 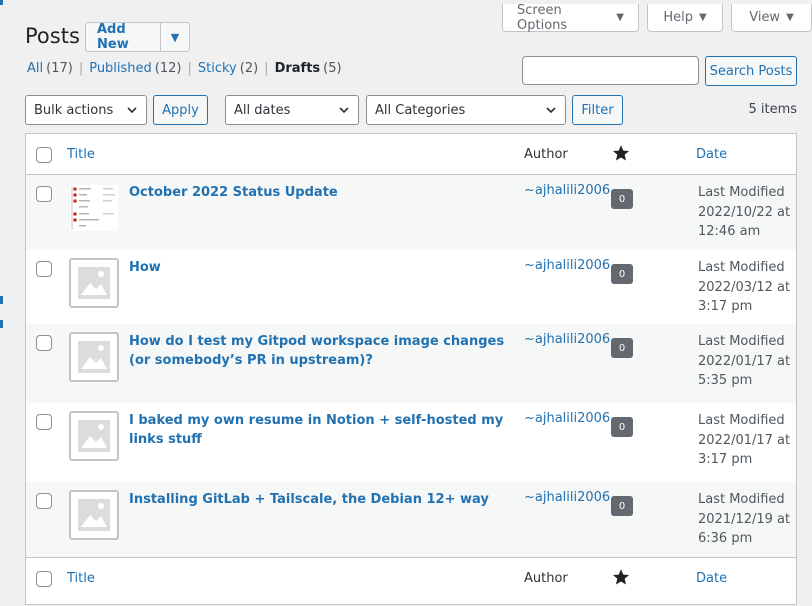 I want to click on date-day: 2021/12/19 at, so click(x=744, y=519).